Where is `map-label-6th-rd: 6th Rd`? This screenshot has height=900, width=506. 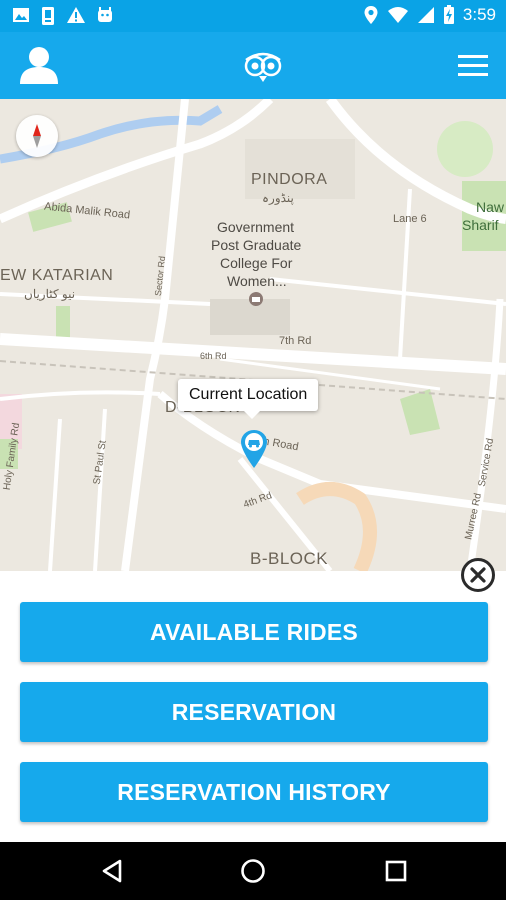
map-label-6th-rd: 6th Rd is located at coordinates (213, 356).